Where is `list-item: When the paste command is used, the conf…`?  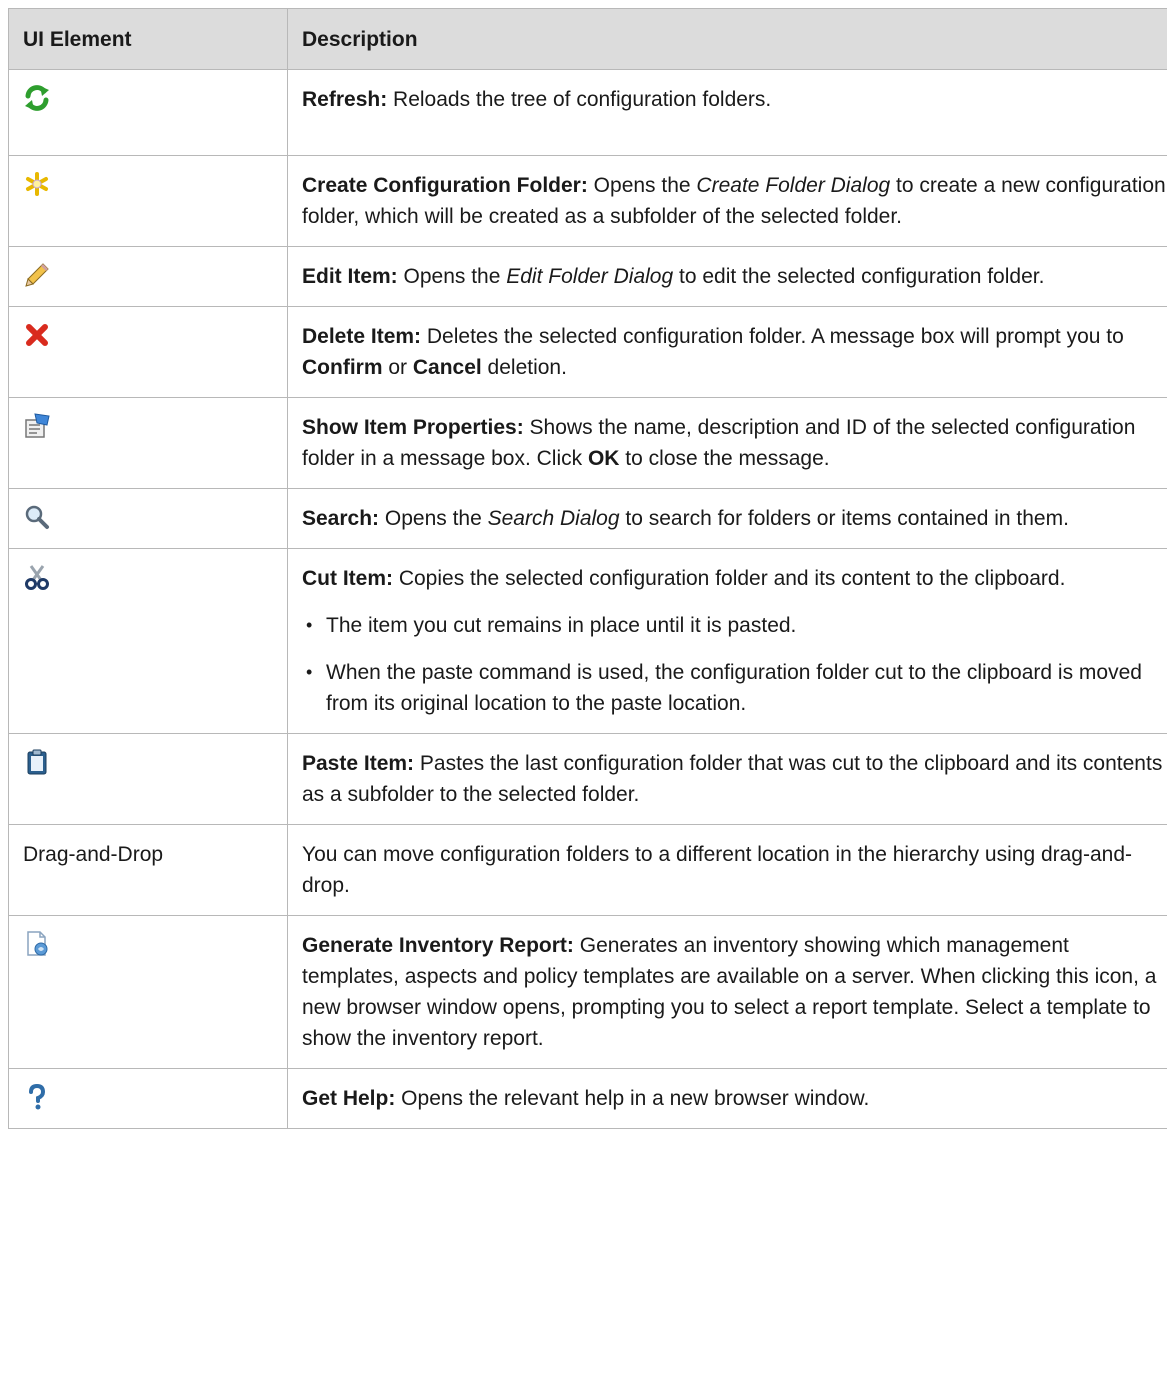 list-item: When the paste command is used, the conf… is located at coordinates (736, 688).